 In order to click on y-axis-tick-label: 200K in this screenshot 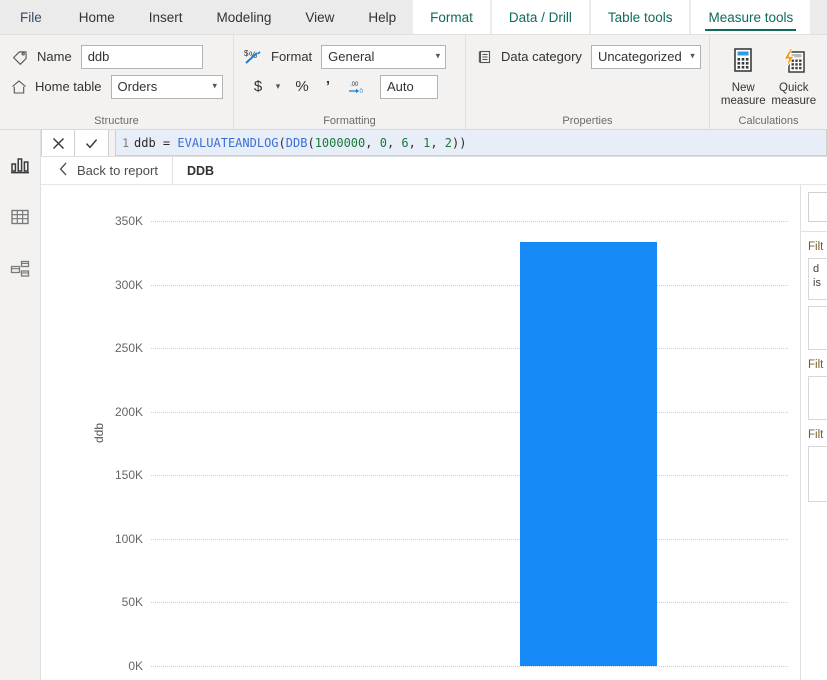, I will do `click(128, 411)`.